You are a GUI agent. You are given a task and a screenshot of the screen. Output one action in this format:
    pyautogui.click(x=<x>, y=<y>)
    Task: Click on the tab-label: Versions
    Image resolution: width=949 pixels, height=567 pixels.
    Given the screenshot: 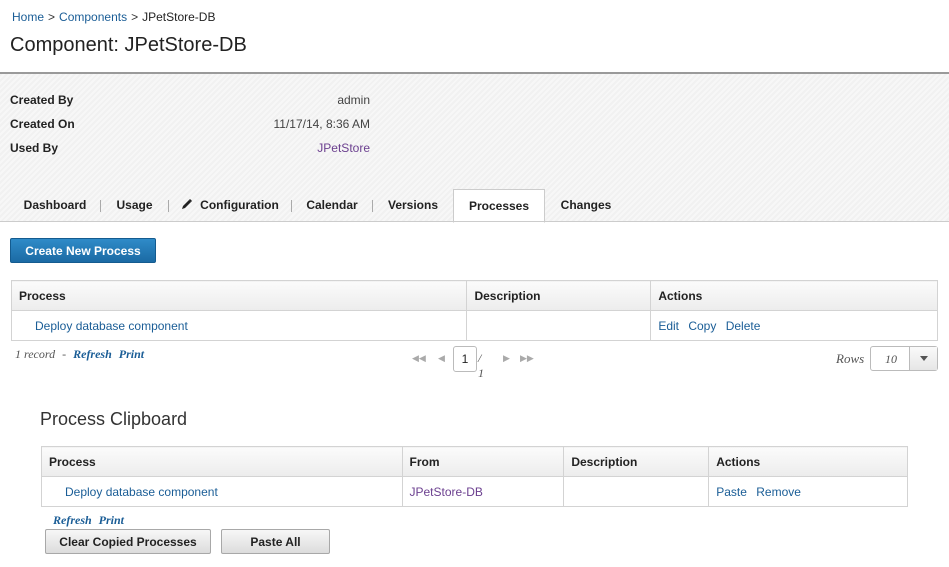 What is the action you would take?
    pyautogui.click(x=413, y=205)
    